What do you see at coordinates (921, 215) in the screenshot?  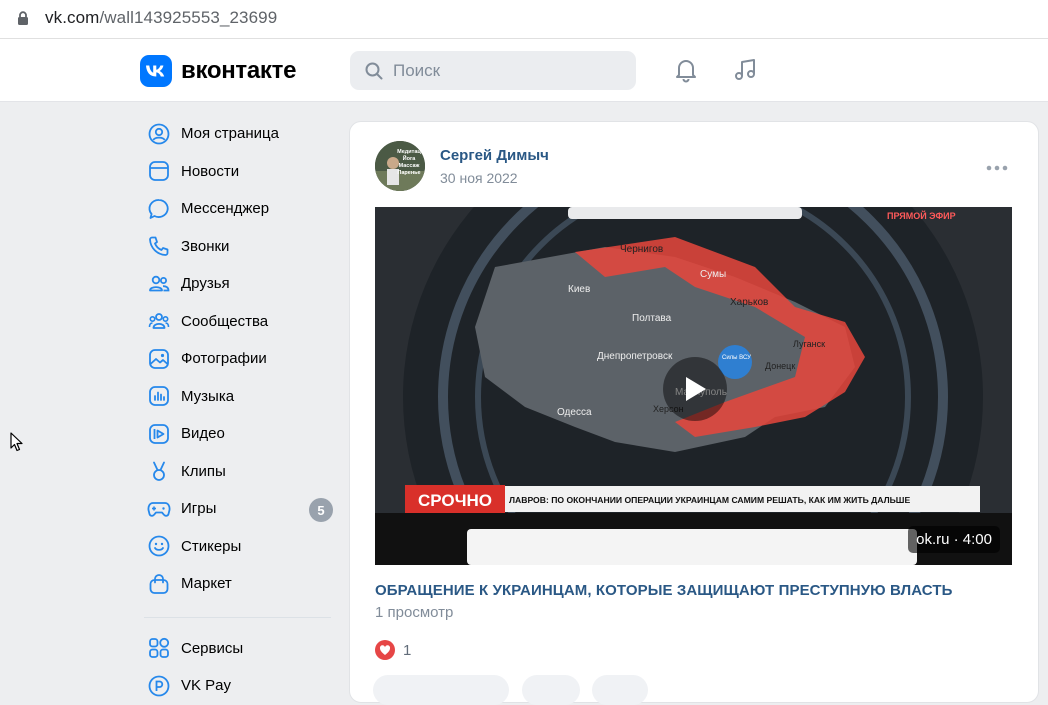 I see `live-badge: ПРЯМОЙ ЭФИР` at bounding box center [921, 215].